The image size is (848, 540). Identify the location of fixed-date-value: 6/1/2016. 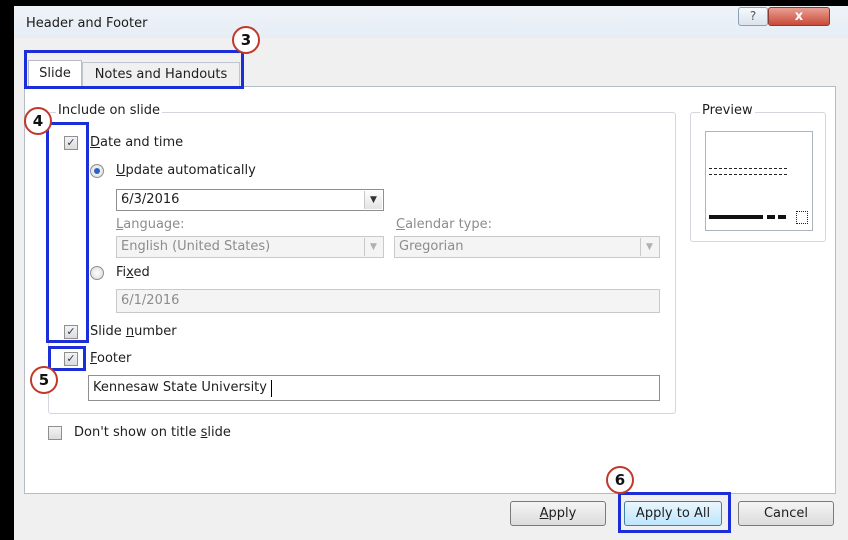
(150, 300).